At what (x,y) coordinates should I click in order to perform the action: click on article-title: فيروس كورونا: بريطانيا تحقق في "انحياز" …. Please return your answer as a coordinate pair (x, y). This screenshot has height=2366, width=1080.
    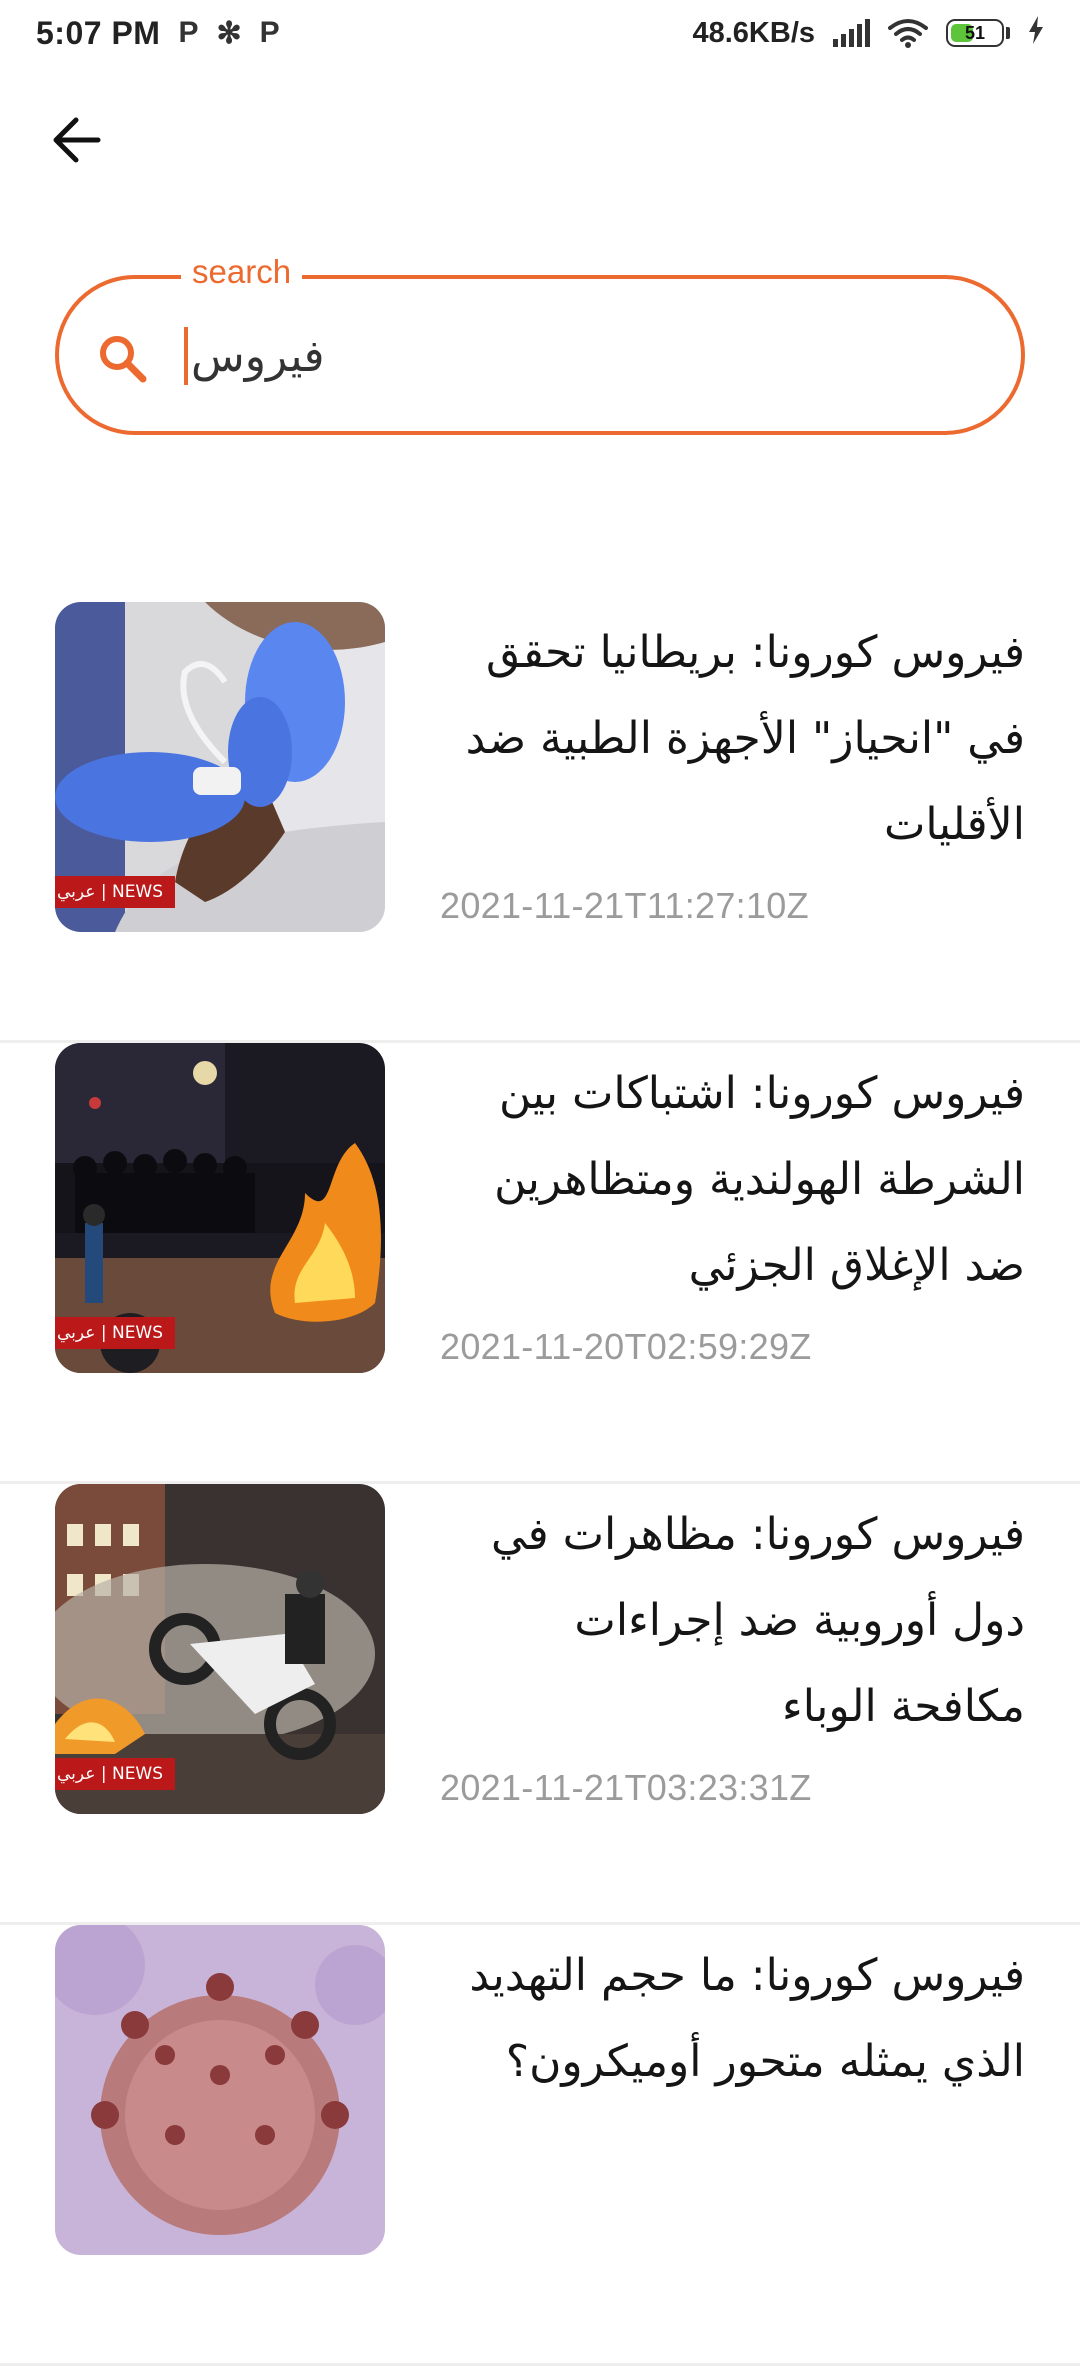
    Looking at the image, I should click on (745, 738).